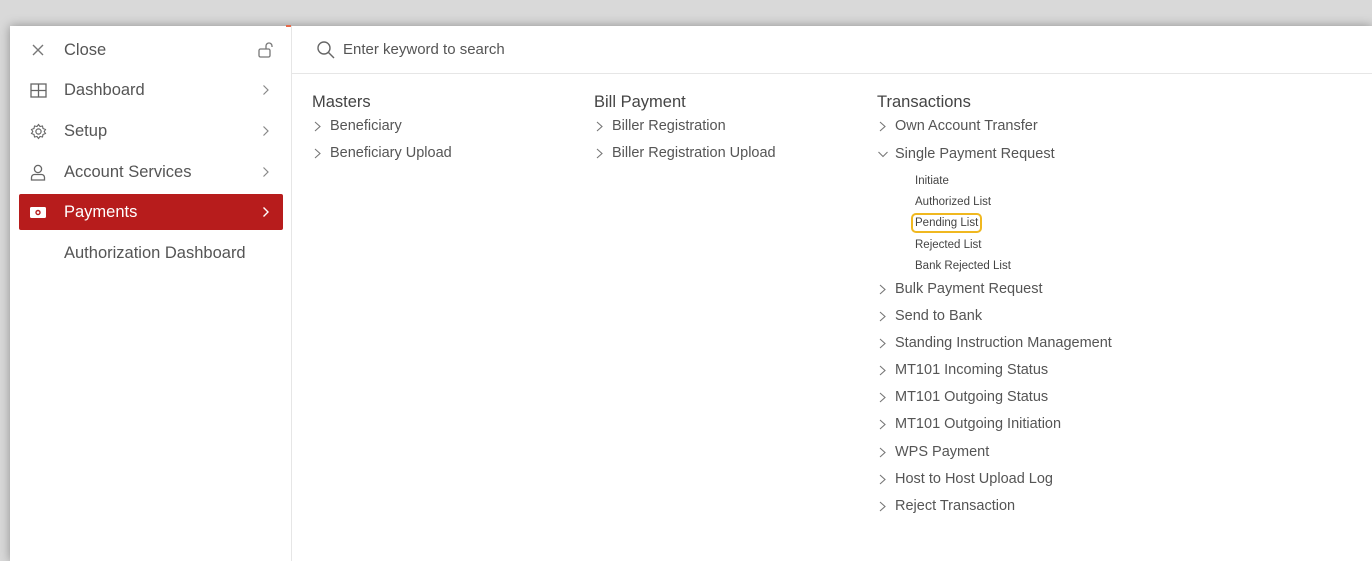  I want to click on menu-item-beneficiary: Beneficiary, so click(357, 126).